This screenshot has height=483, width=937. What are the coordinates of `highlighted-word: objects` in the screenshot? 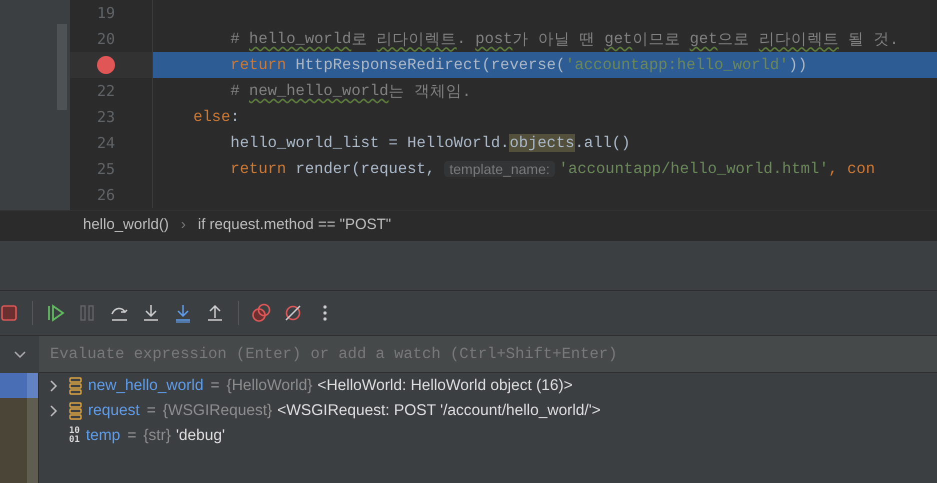 It's located at (542, 143).